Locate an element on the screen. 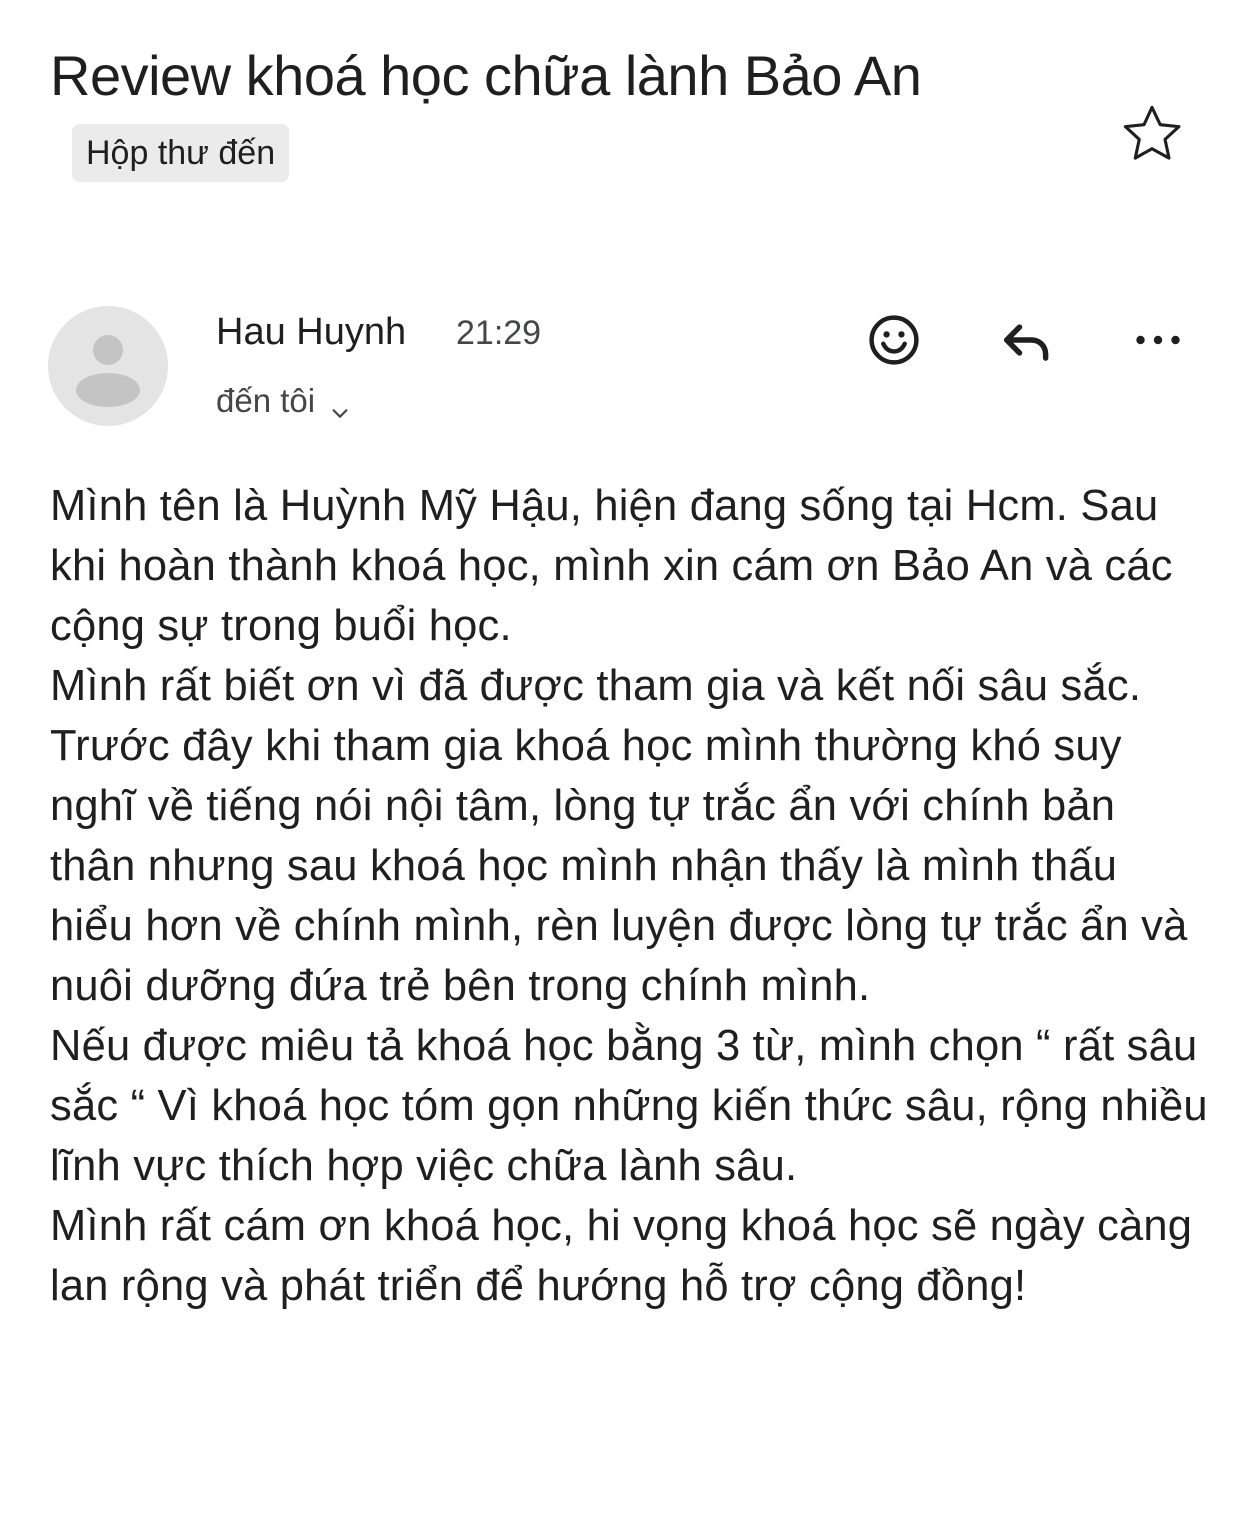 Image resolution: width=1242 pixels, height=1534 pixels. more-options-button is located at coordinates (1158, 342).